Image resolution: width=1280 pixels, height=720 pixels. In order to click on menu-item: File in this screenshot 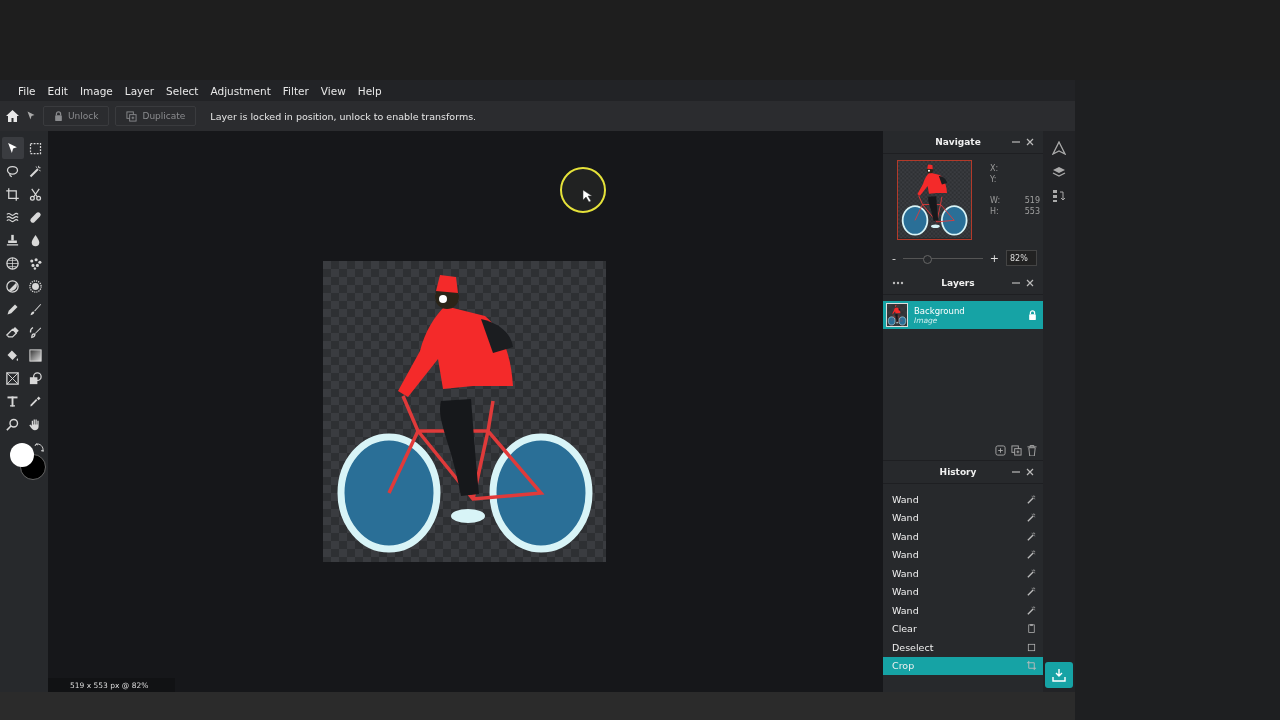, I will do `click(27, 90)`.